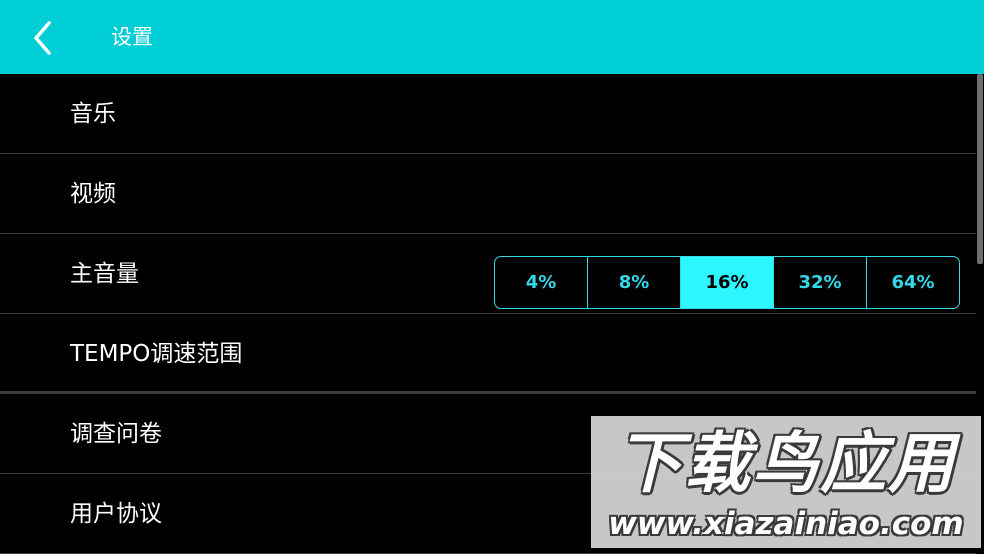  I want to click on chevron-left-icon, so click(42, 38).